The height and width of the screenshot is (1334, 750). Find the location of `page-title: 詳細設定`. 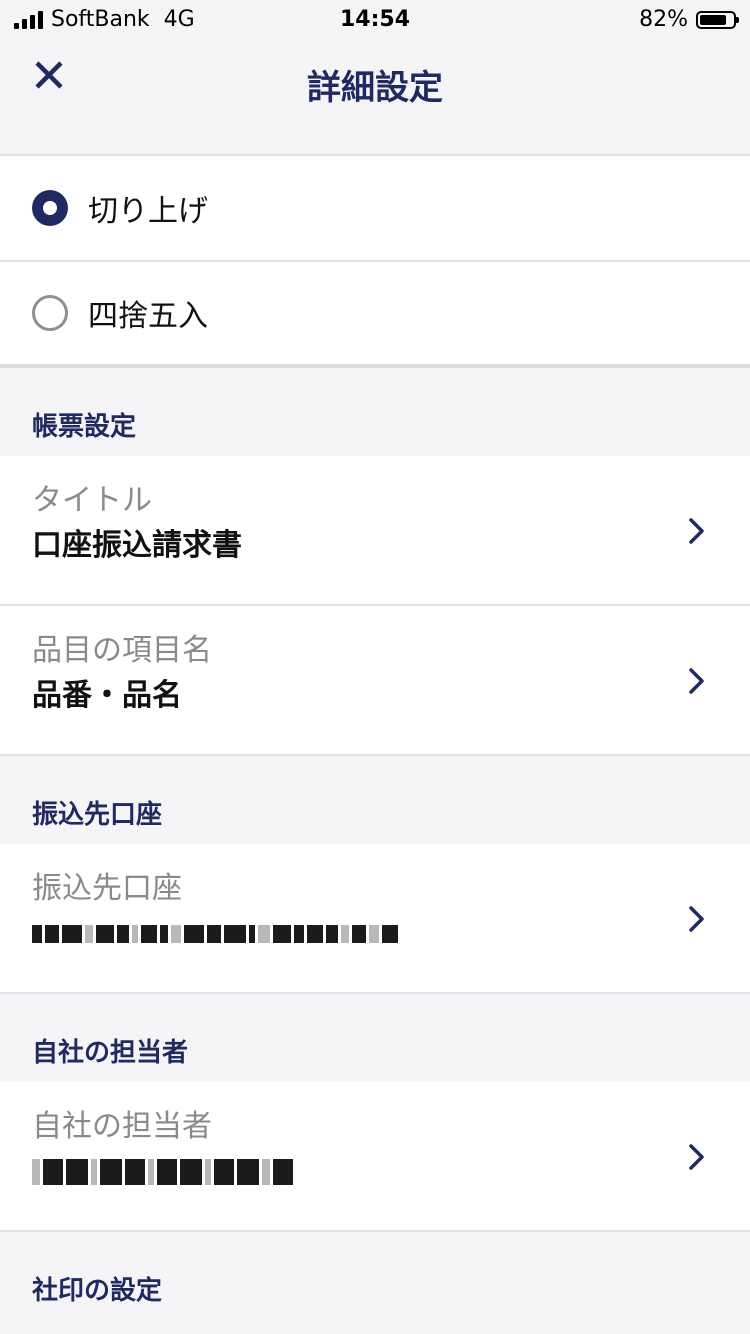

page-title: 詳細設定 is located at coordinates (375, 88).